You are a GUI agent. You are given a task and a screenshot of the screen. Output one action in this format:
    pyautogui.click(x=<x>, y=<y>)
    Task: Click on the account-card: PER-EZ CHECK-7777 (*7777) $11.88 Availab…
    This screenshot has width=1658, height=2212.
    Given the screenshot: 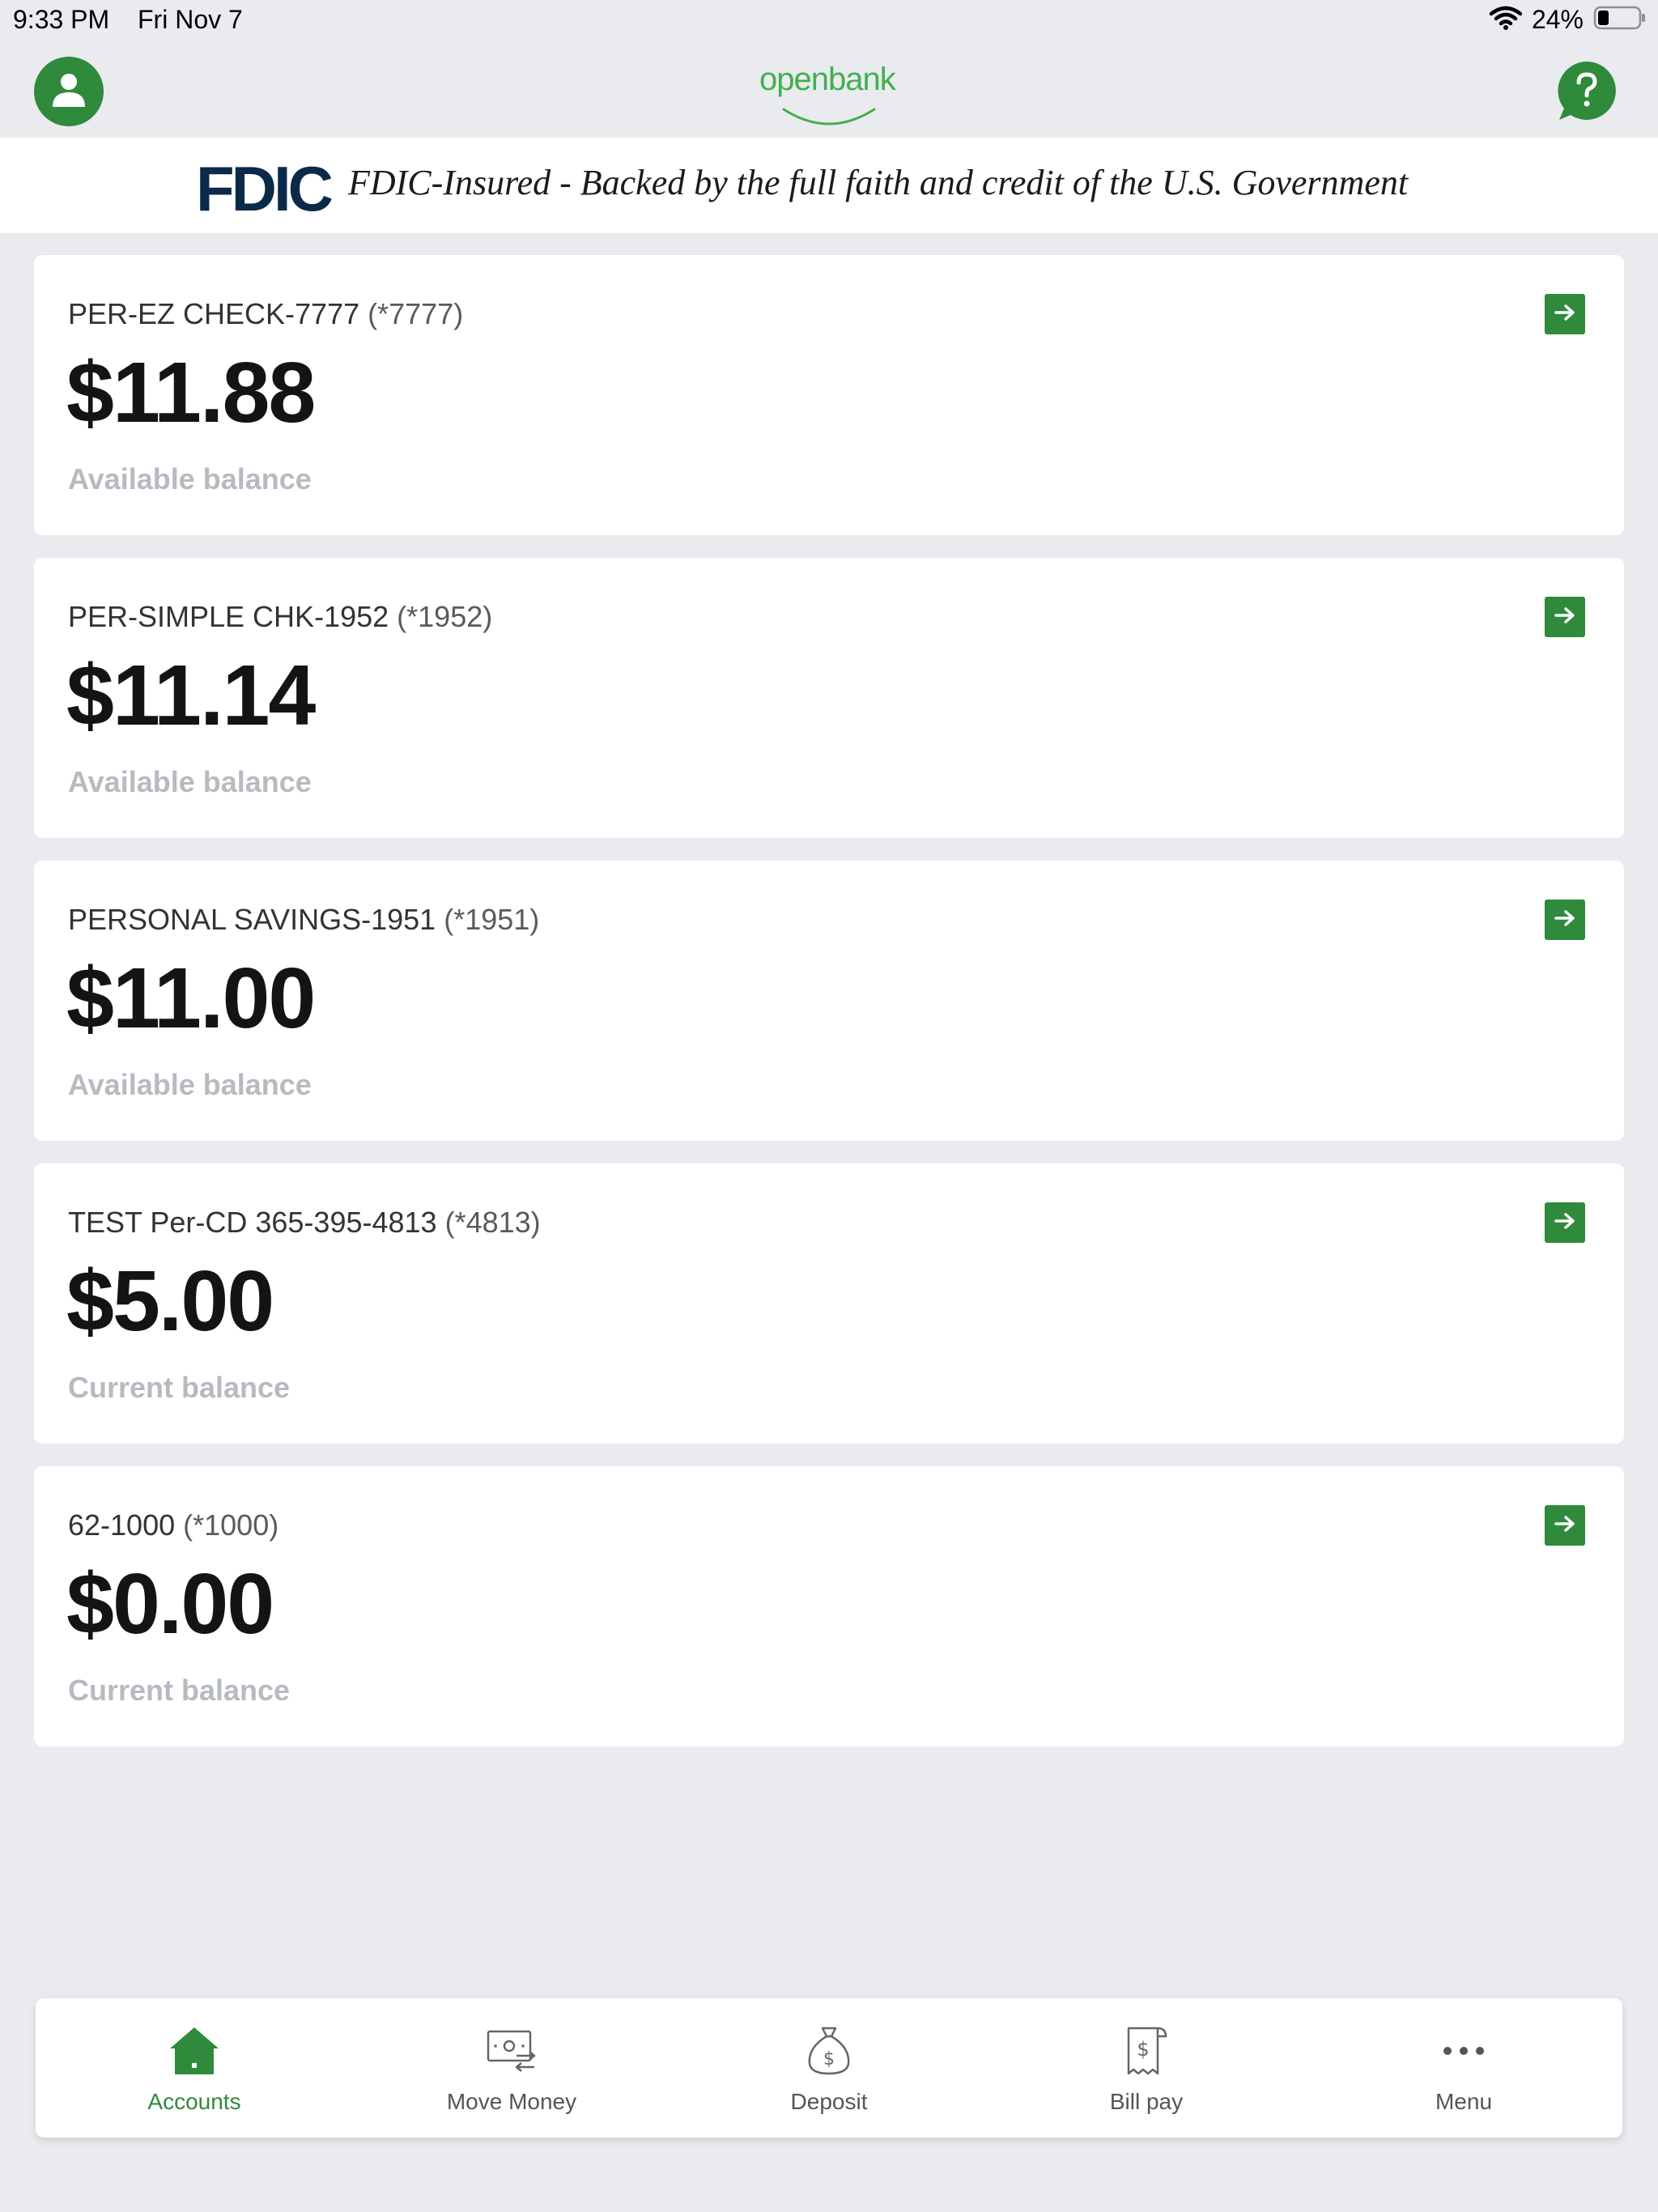 What is the action you would take?
    pyautogui.click(x=829, y=395)
    